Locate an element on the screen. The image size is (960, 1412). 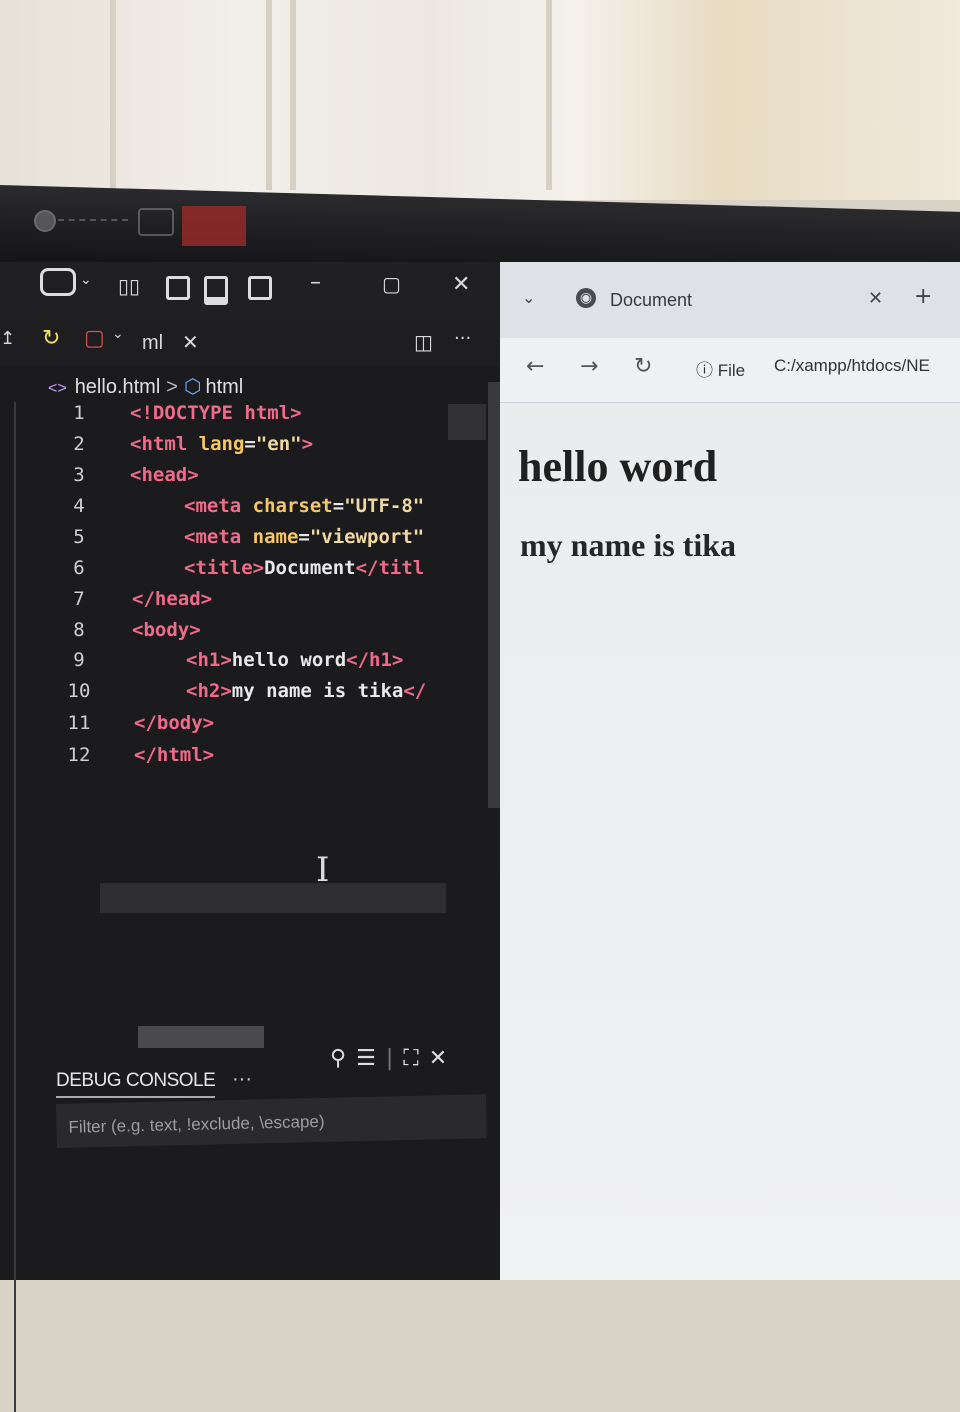
panel-more-button: ··· is located at coordinates (242, 1079).